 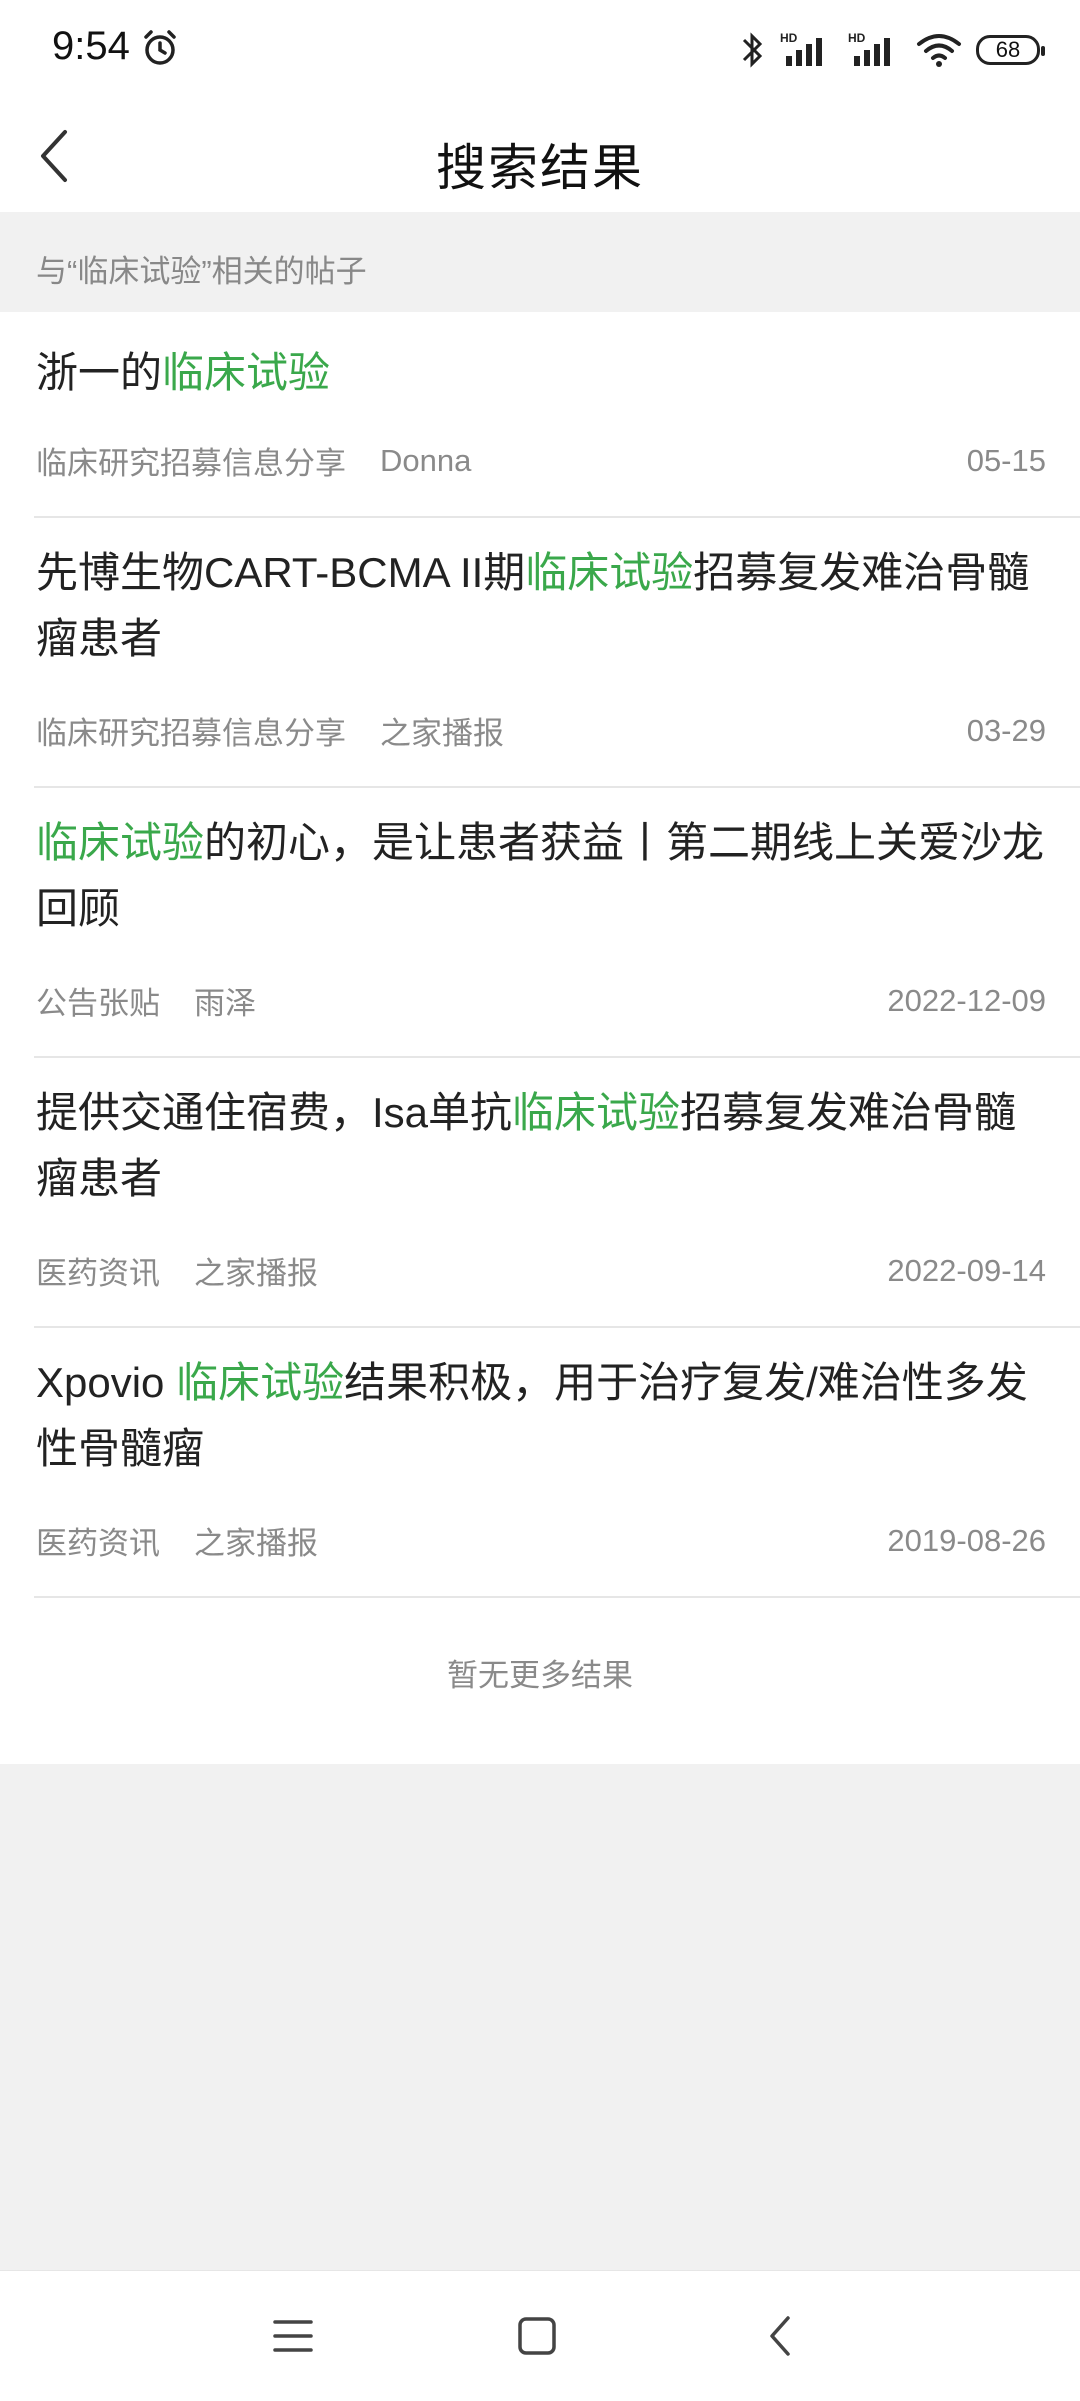 I want to click on post-title: 浙一的临床试验, so click(x=183, y=372).